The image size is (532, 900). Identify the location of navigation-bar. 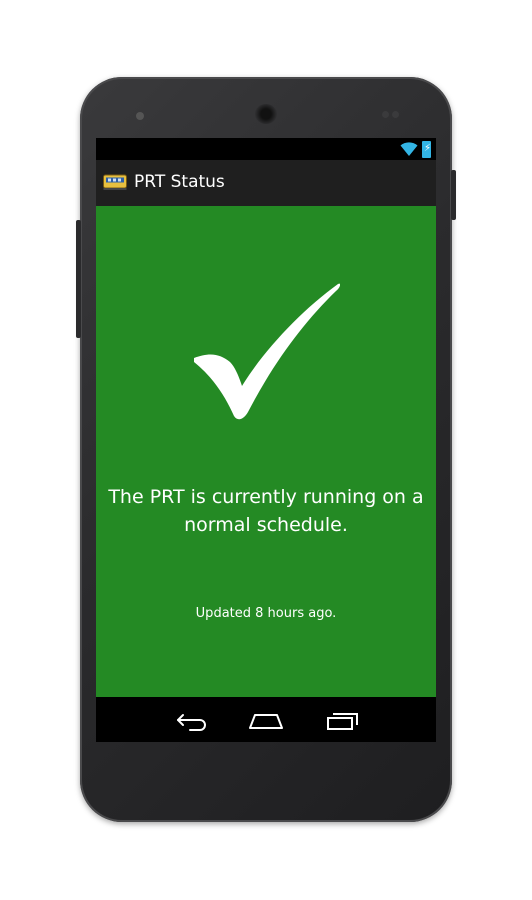
(266, 719).